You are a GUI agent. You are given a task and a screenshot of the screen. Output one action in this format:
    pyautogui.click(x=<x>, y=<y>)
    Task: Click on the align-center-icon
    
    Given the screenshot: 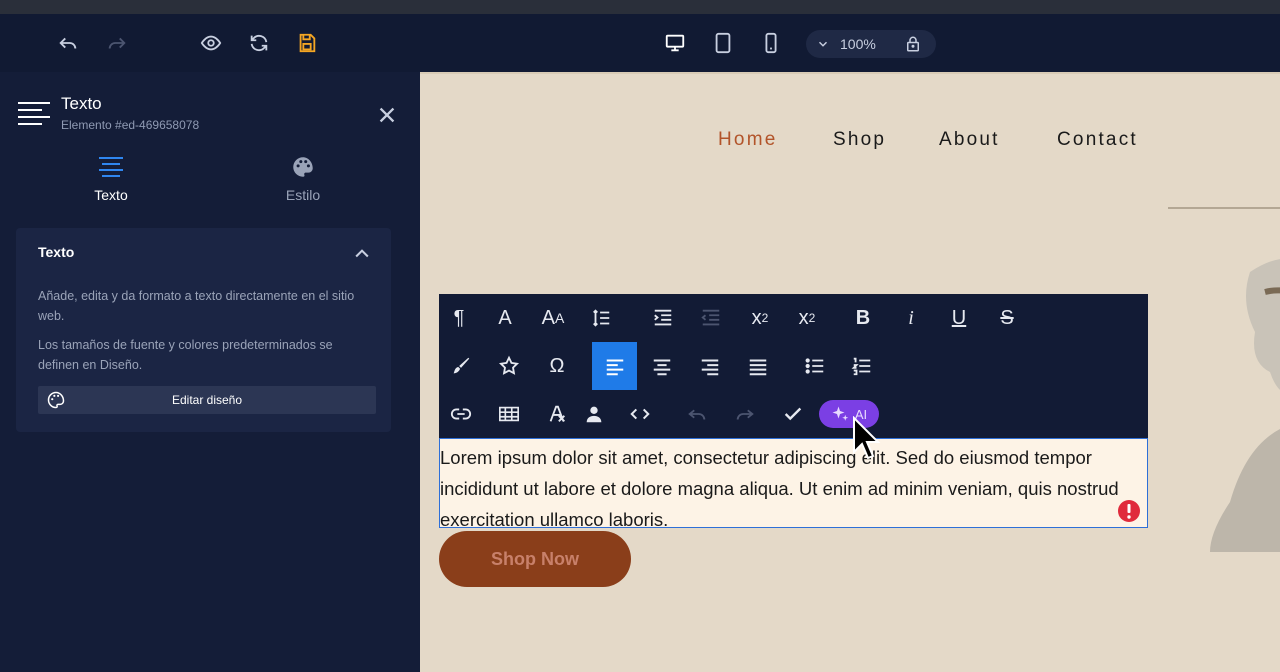 What is the action you would take?
    pyautogui.click(x=662, y=366)
    